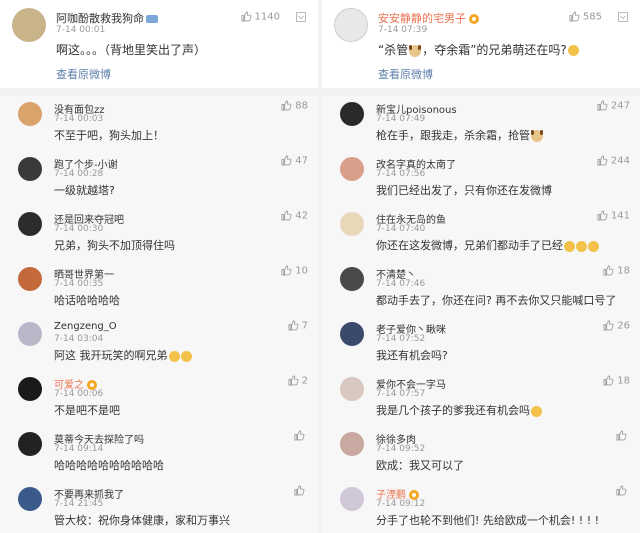  Describe the element at coordinates (260, 17) in the screenshot. I see `like-button: 1140` at that location.